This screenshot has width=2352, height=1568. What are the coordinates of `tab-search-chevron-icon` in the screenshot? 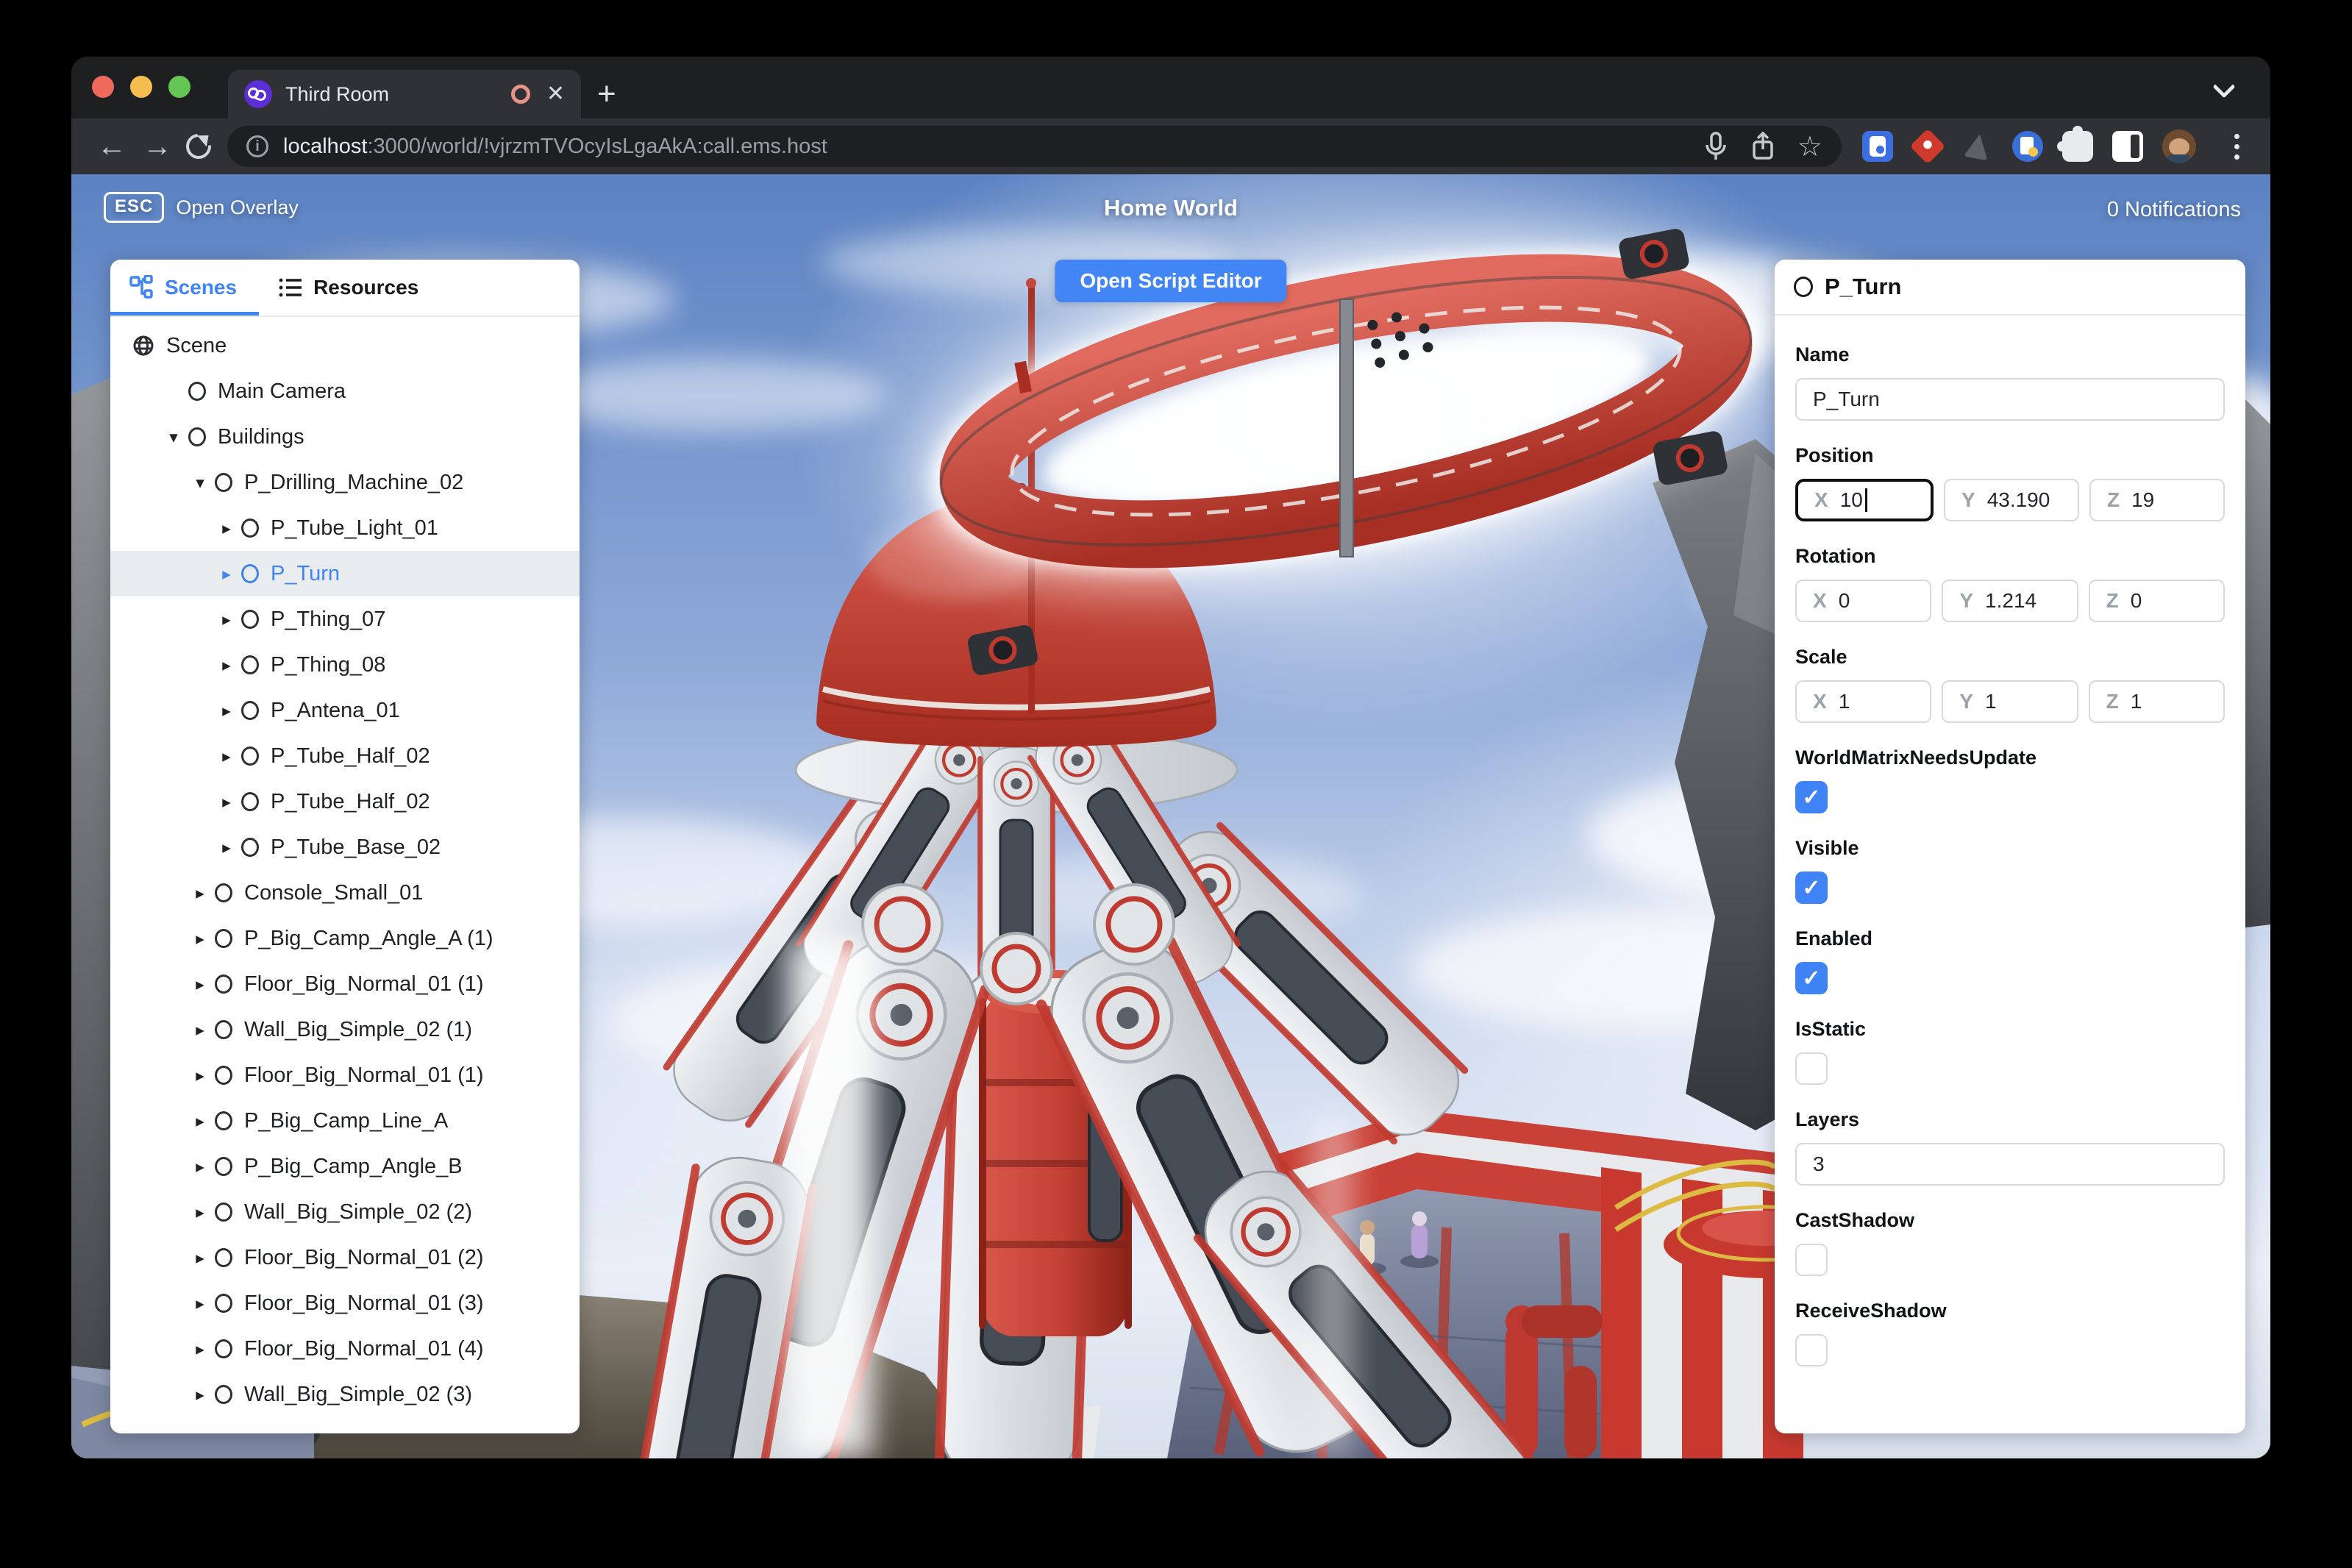 It's located at (2224, 87).